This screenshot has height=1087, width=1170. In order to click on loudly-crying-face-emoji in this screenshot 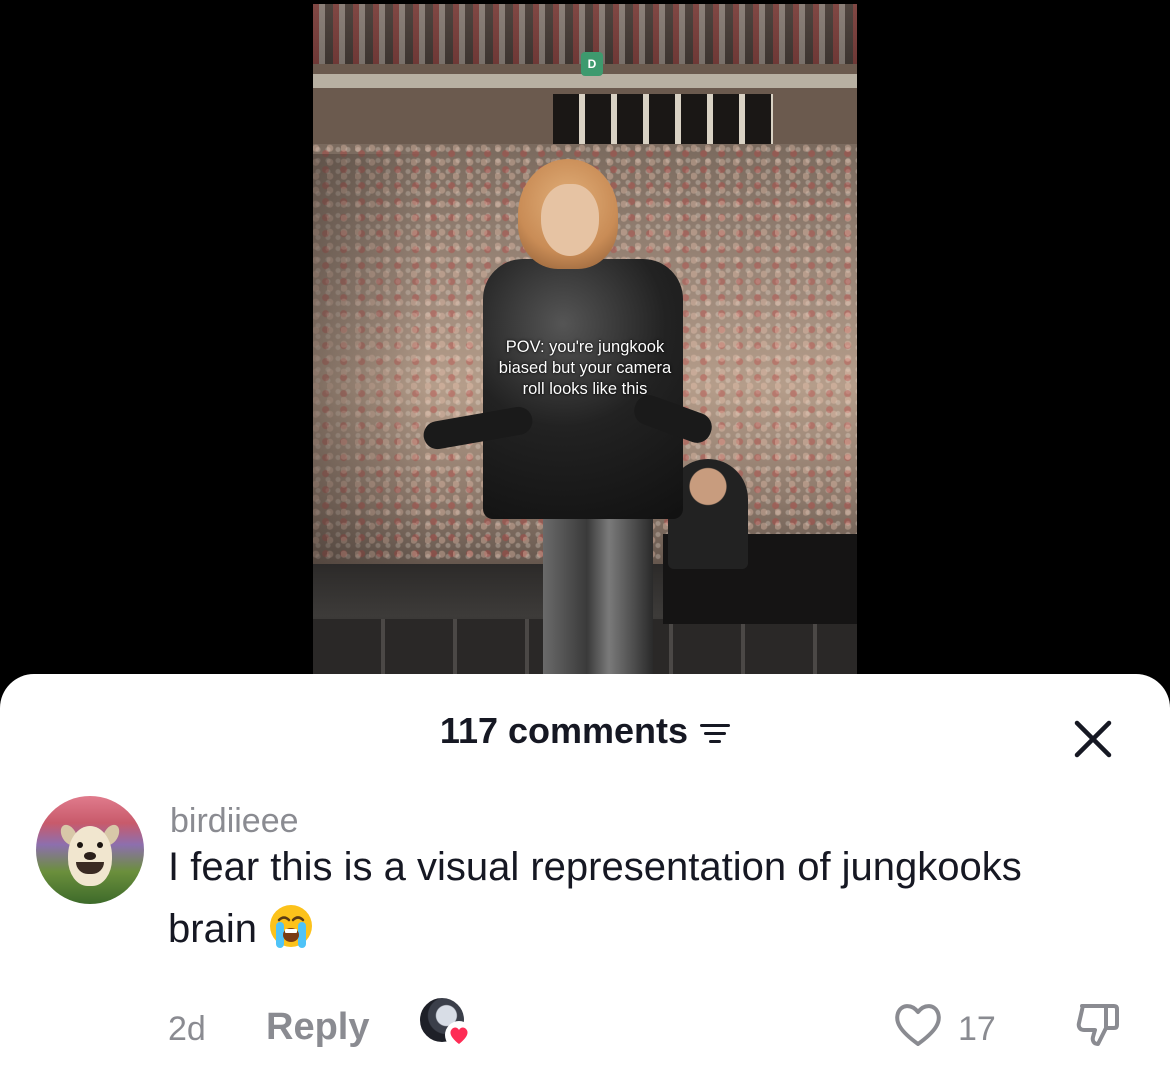, I will do `click(290, 926)`.